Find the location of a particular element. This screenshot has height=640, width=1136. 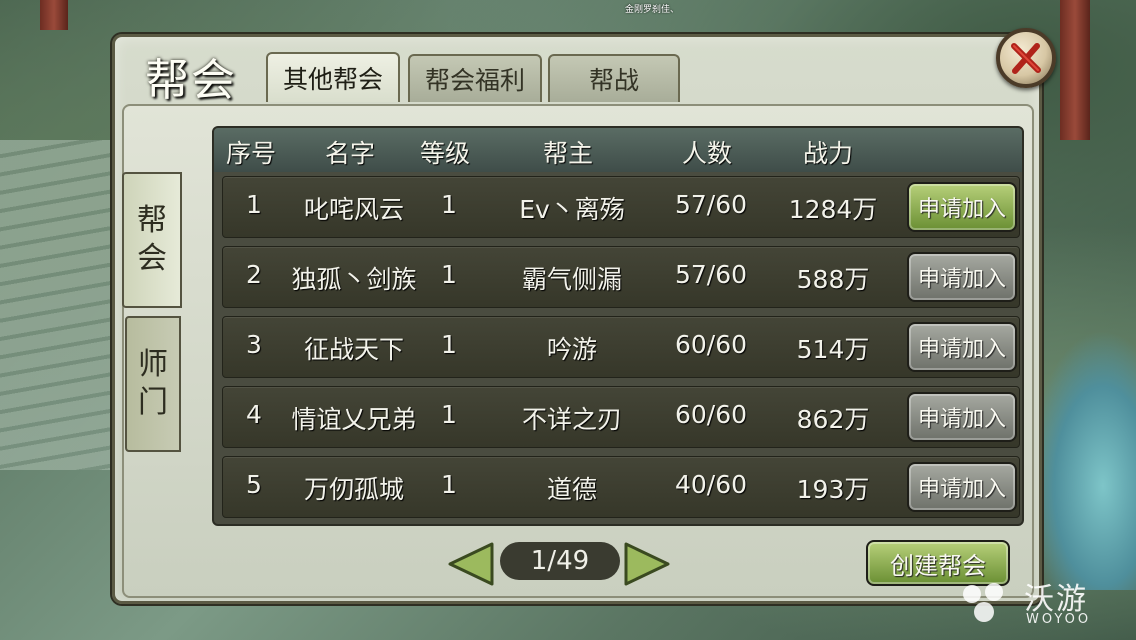

cell-members: 40/60 is located at coordinates (711, 484).